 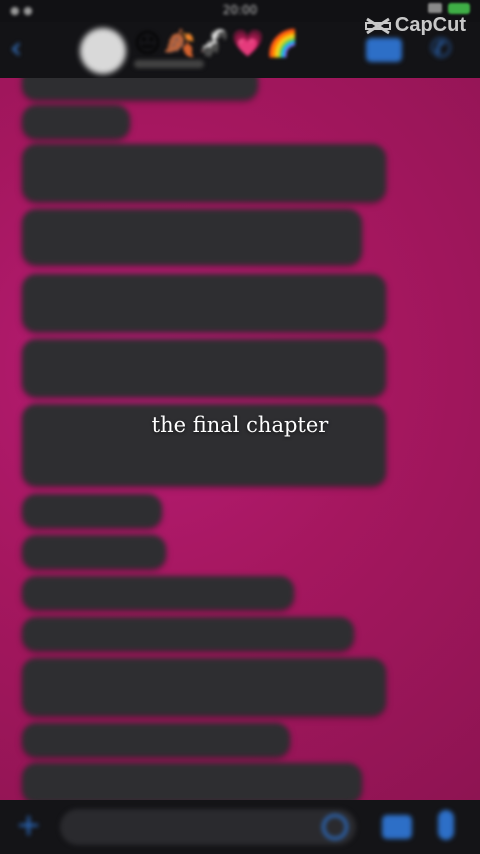 I want to click on capcut-logo-icon, so click(x=377, y=25).